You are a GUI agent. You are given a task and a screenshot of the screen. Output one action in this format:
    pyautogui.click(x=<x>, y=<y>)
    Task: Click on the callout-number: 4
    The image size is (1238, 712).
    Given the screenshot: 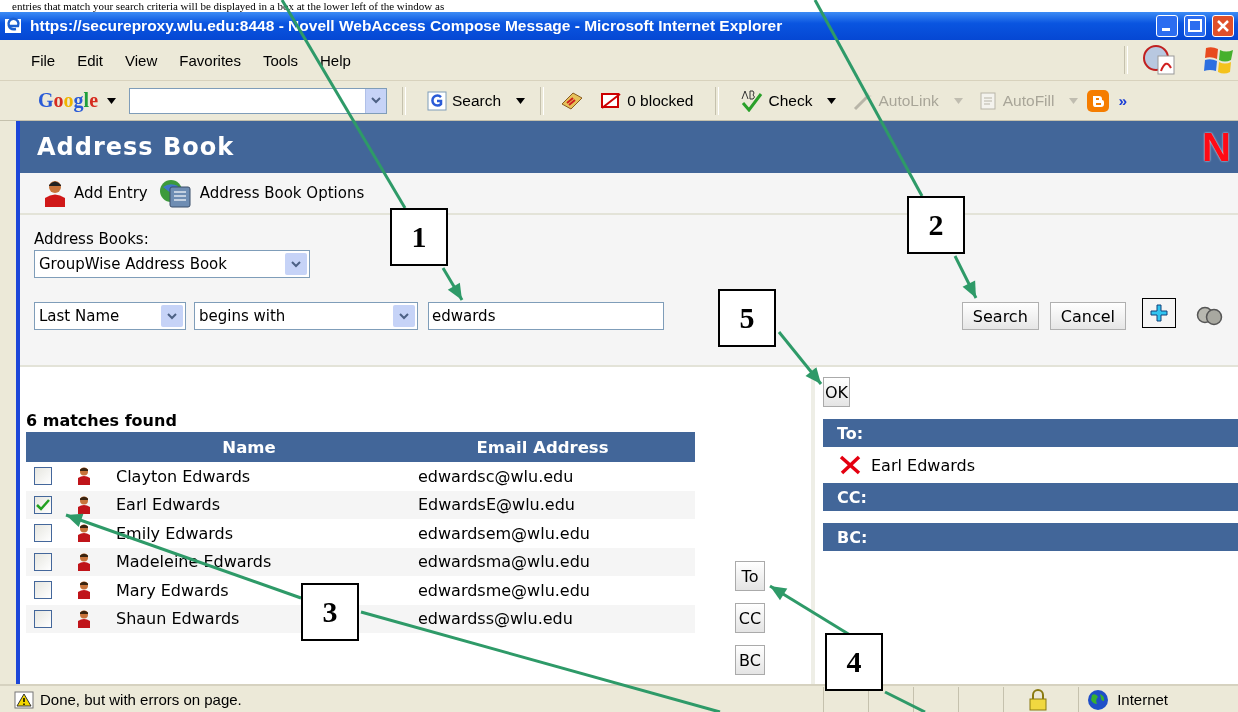 What is the action you would take?
    pyautogui.click(x=854, y=662)
    